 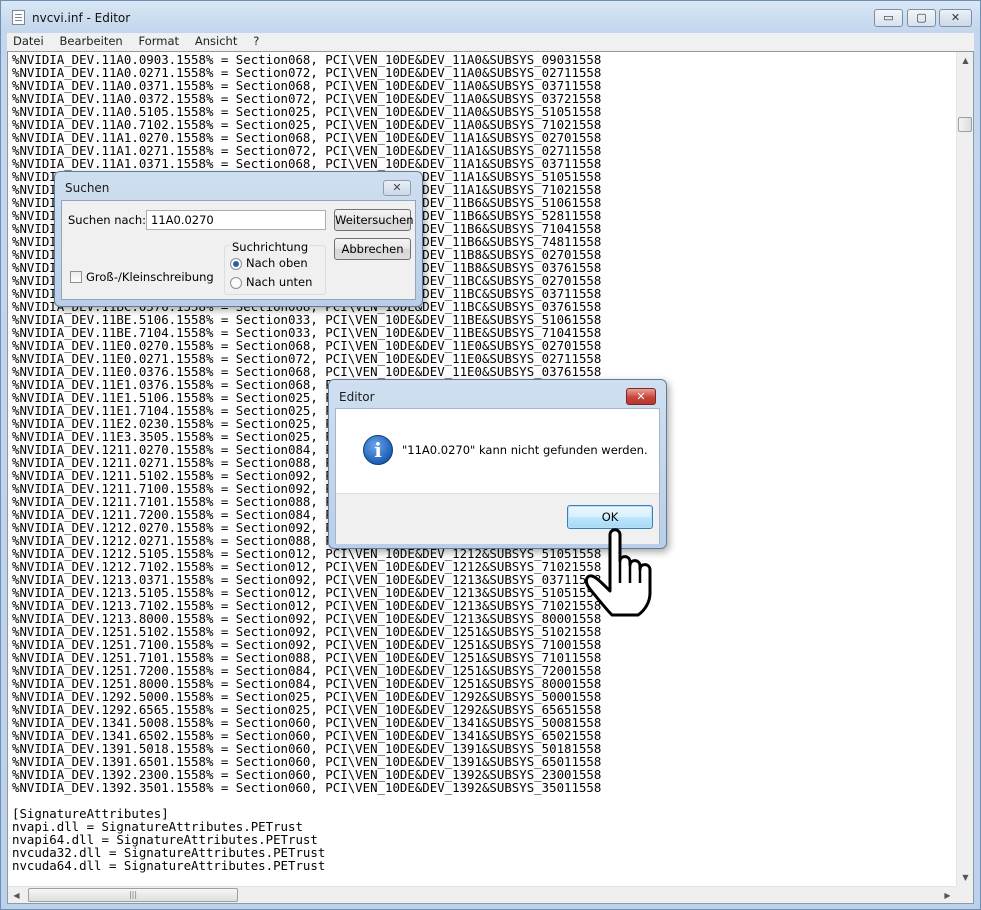 I want to click on search-input: 11A0.0270, so click(x=236, y=220).